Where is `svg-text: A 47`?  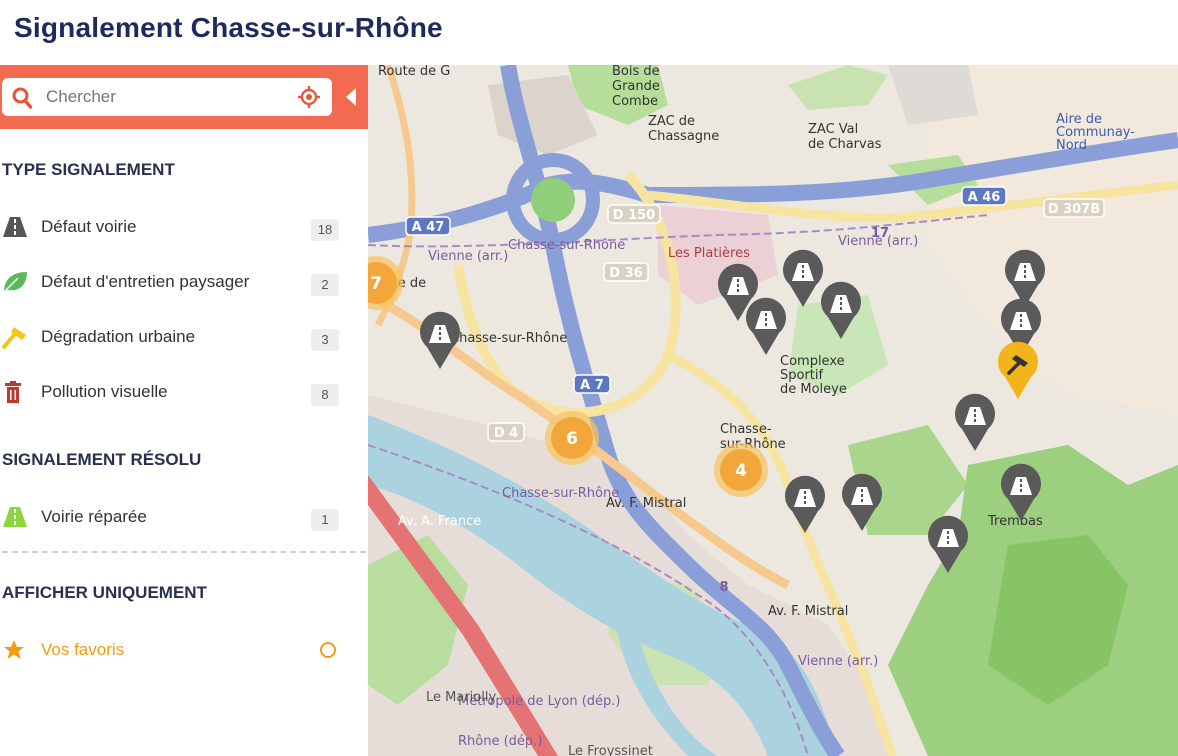 svg-text: A 47 is located at coordinates (428, 227).